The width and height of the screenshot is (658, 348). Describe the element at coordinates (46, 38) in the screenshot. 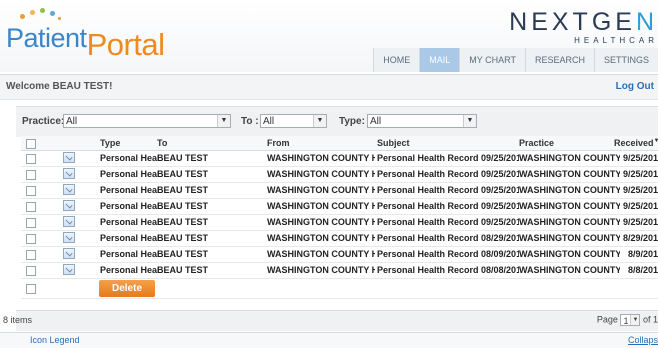

I see `logo-text-patient: Patient` at that location.